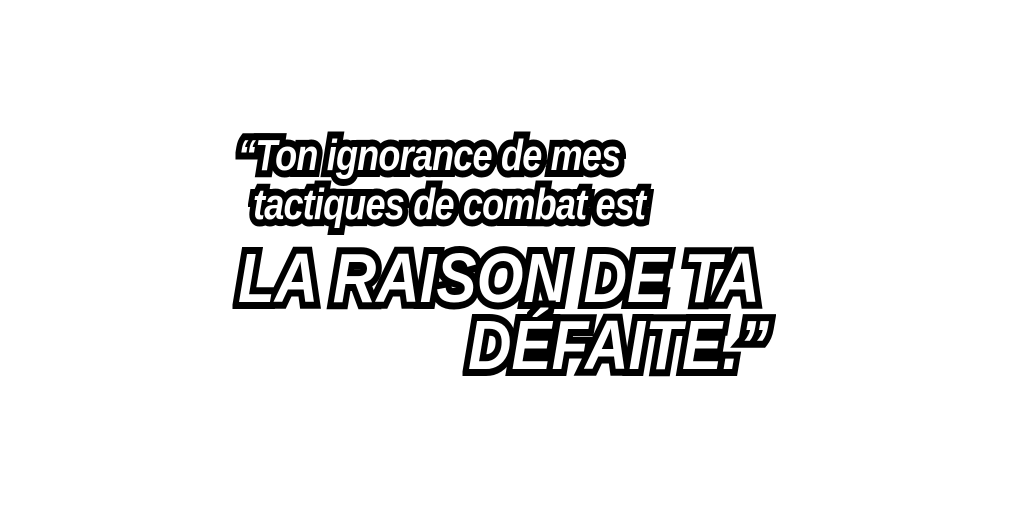  What do you see at coordinates (429, 155) in the screenshot?
I see `quote-line-1: “Ton ignorance de mes` at bounding box center [429, 155].